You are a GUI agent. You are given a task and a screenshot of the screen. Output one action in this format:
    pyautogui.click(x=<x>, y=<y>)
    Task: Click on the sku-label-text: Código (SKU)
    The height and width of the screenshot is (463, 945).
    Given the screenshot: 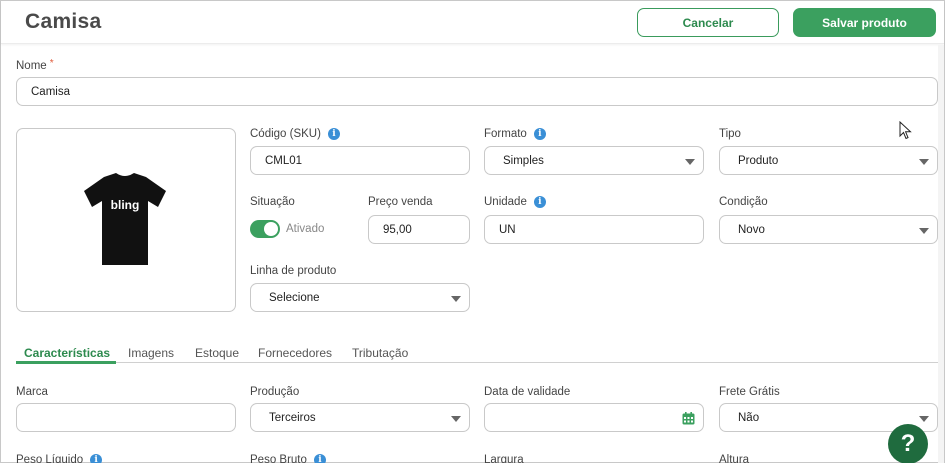 What is the action you would take?
    pyautogui.click(x=285, y=134)
    